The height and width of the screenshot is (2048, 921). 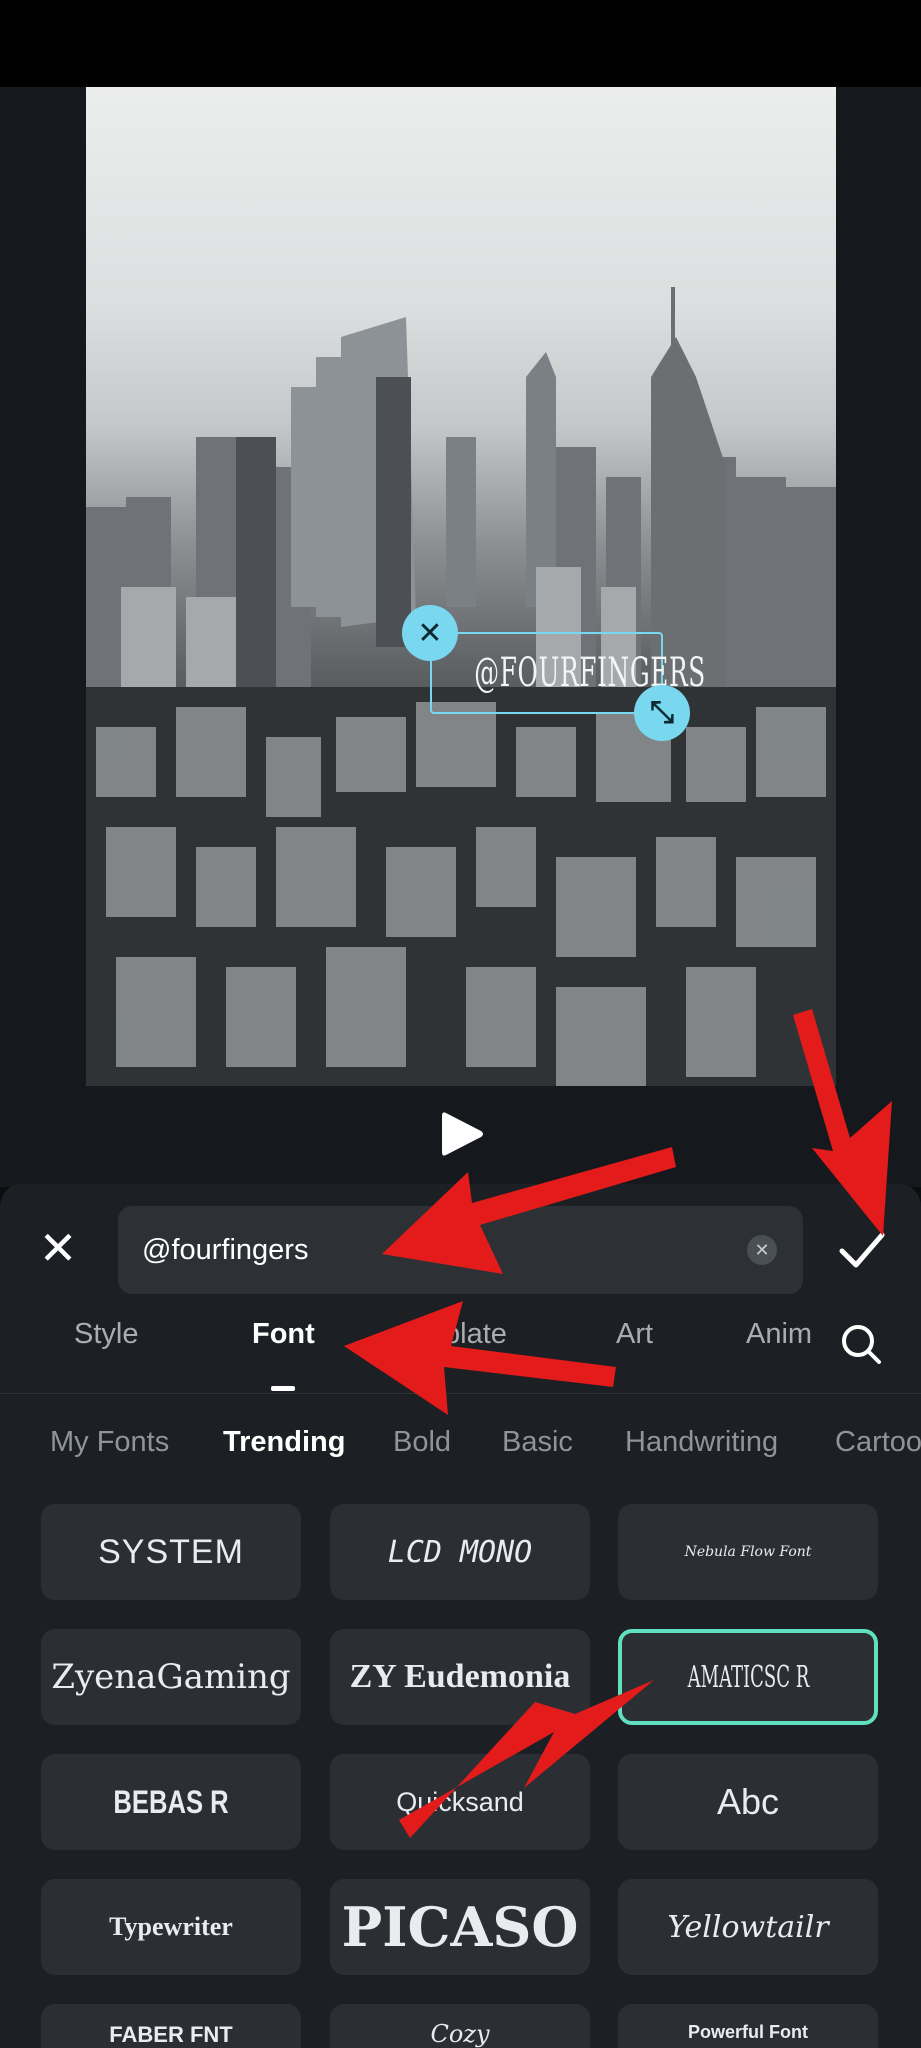 I want to click on play-icon, so click(x=462, y=1134).